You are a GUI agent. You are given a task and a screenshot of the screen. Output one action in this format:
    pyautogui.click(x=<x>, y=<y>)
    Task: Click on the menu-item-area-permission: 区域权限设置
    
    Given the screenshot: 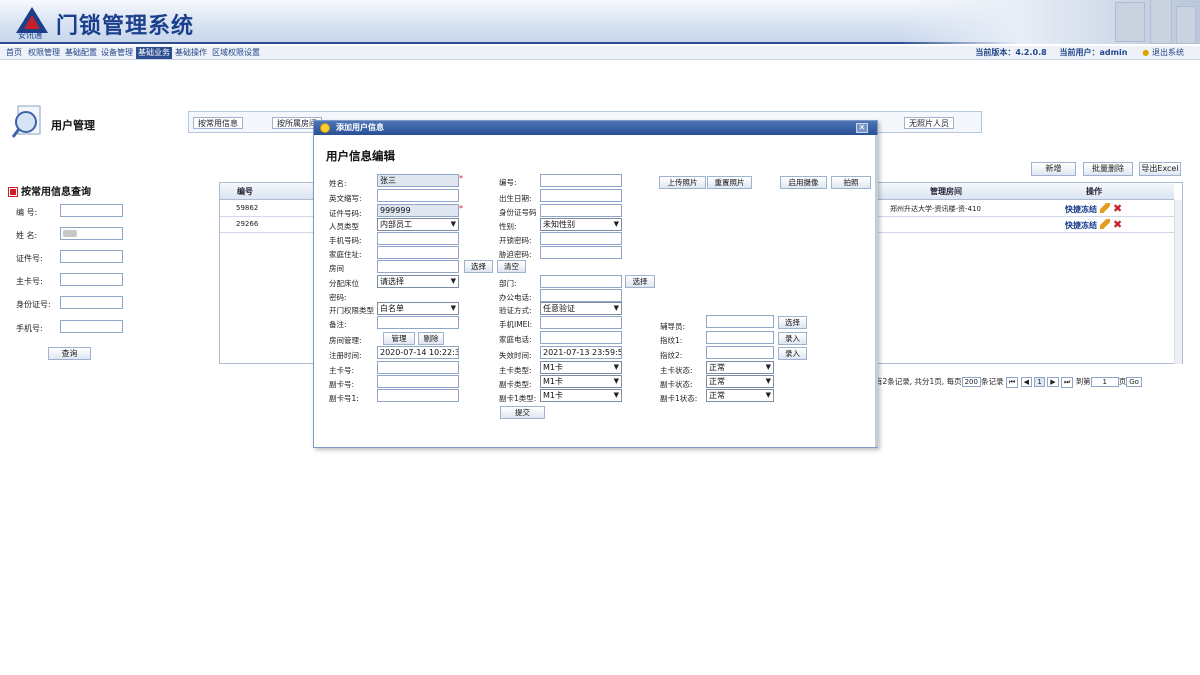 What is the action you would take?
    pyautogui.click(x=236, y=53)
    